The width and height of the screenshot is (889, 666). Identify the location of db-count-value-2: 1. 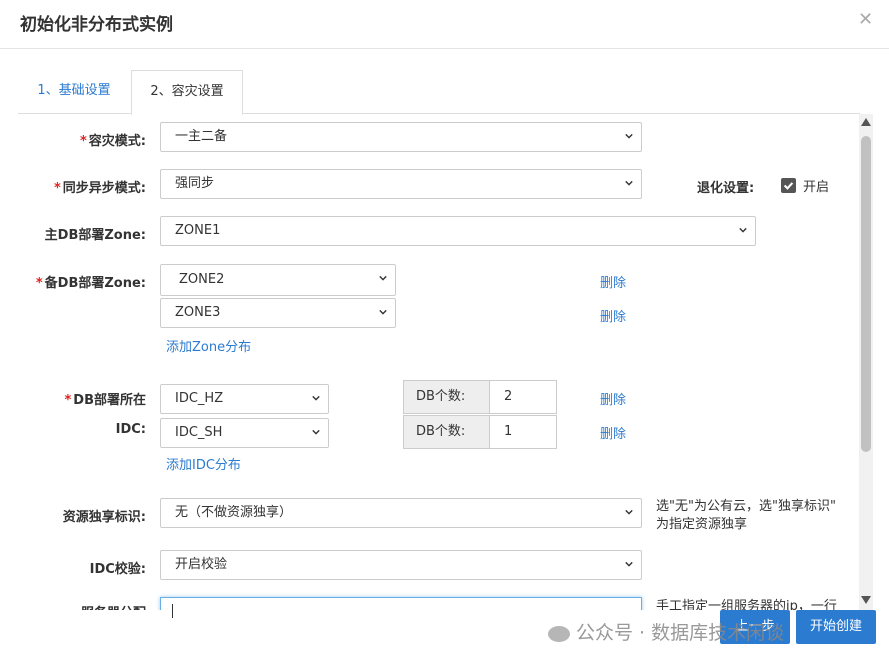
(508, 431).